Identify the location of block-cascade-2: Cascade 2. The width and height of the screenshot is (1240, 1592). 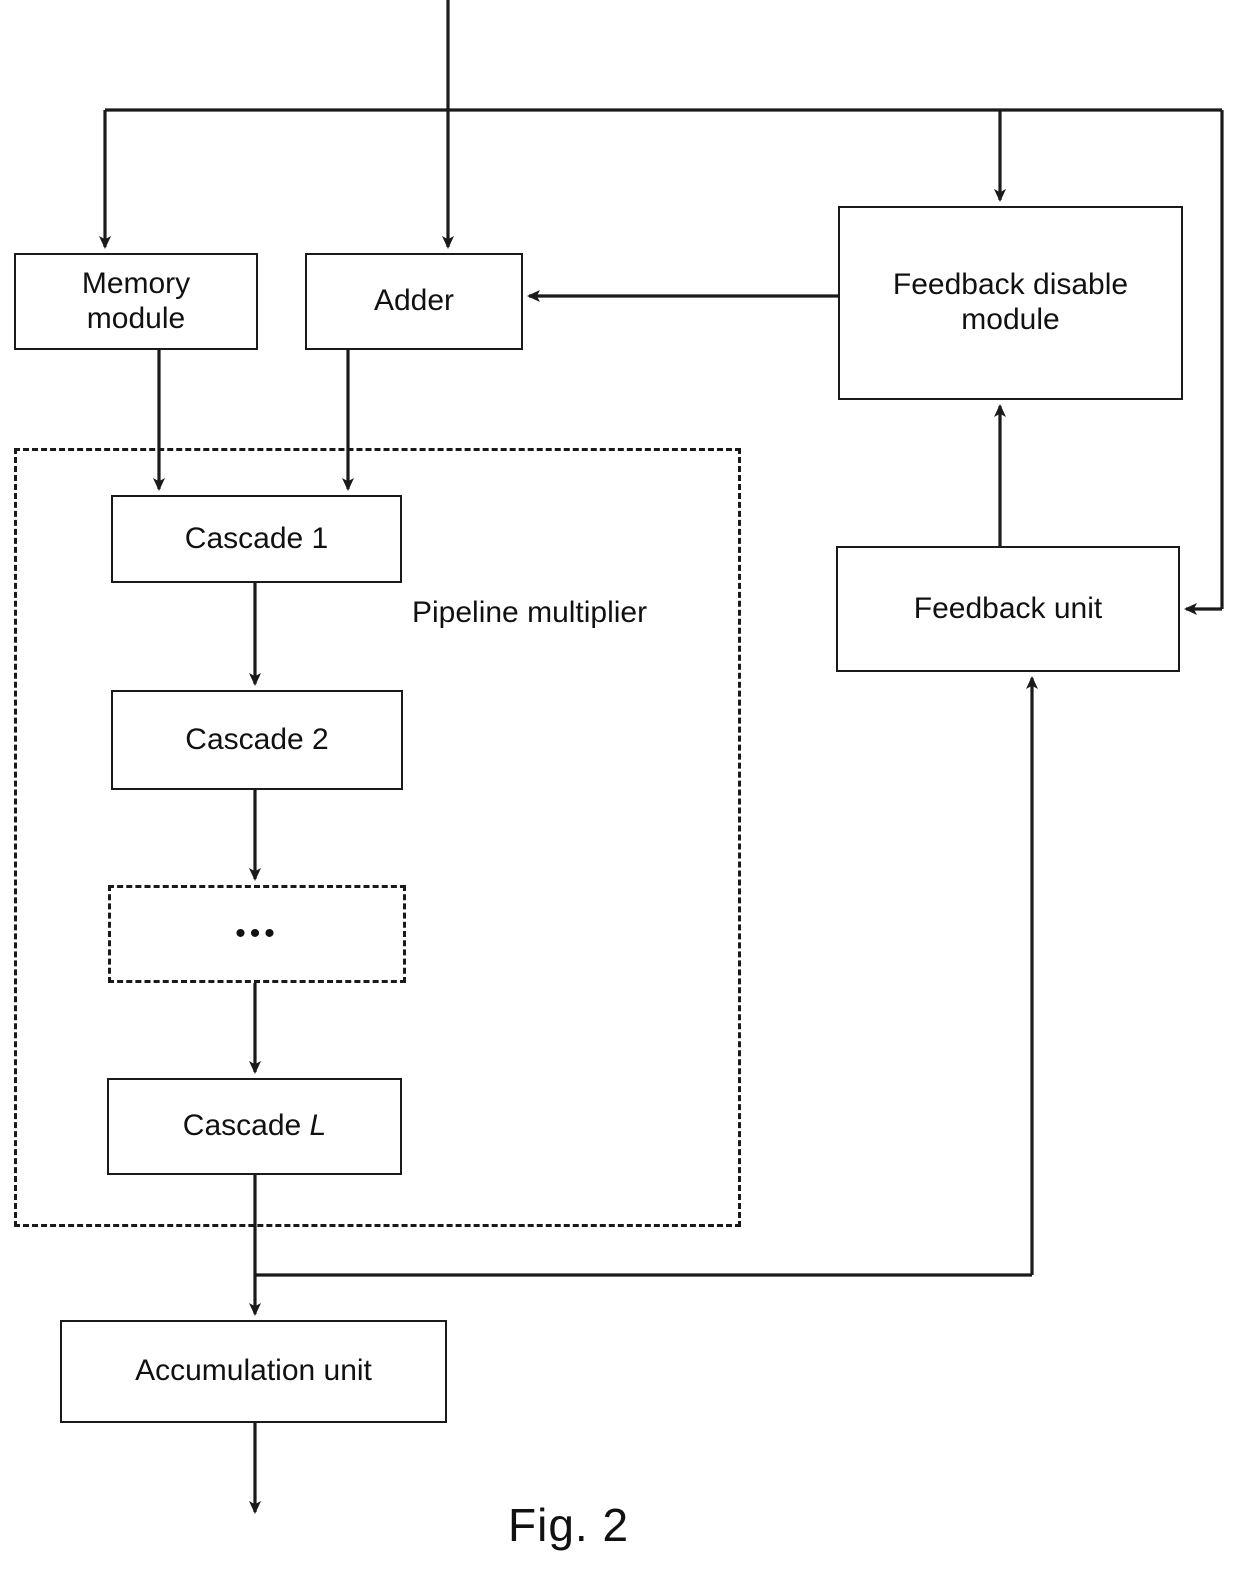
(257, 740).